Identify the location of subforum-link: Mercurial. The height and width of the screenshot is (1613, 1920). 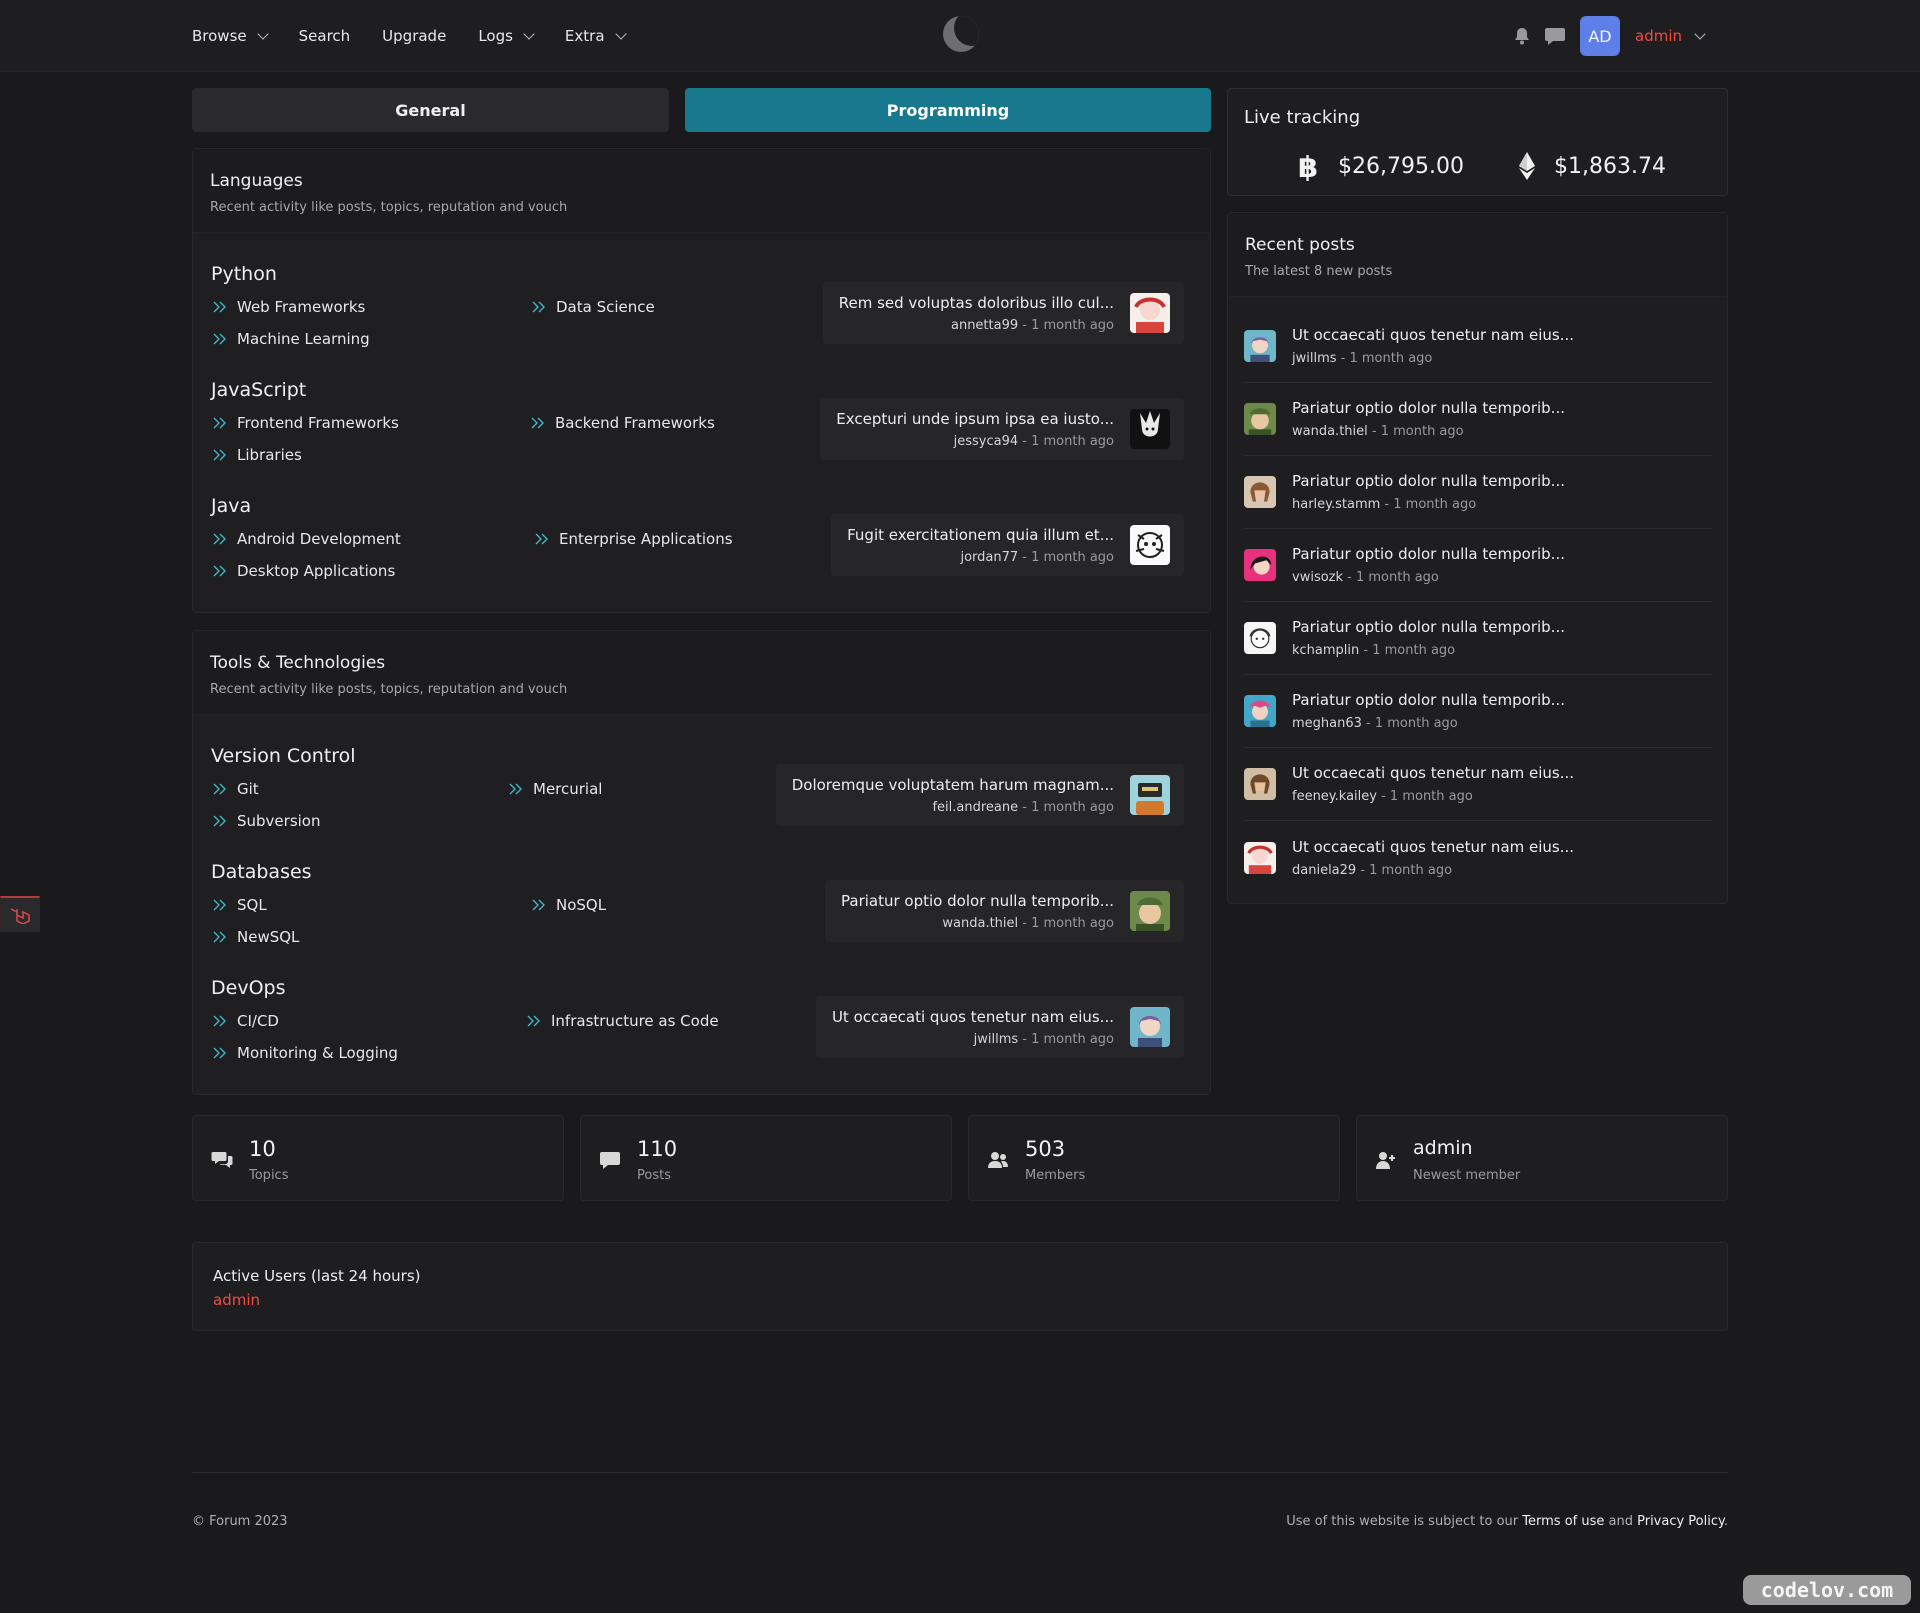
(555, 789).